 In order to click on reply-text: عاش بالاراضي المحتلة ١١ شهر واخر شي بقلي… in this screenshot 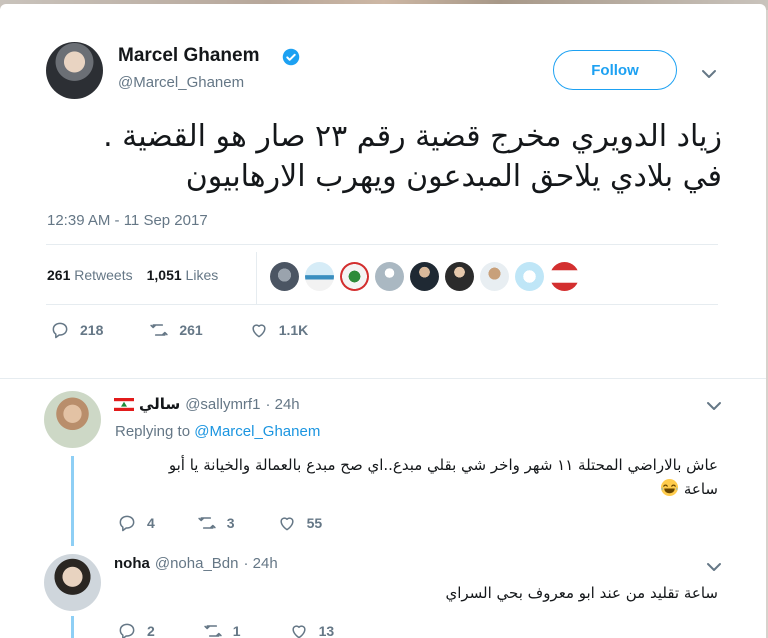, I will do `click(415, 477)`.